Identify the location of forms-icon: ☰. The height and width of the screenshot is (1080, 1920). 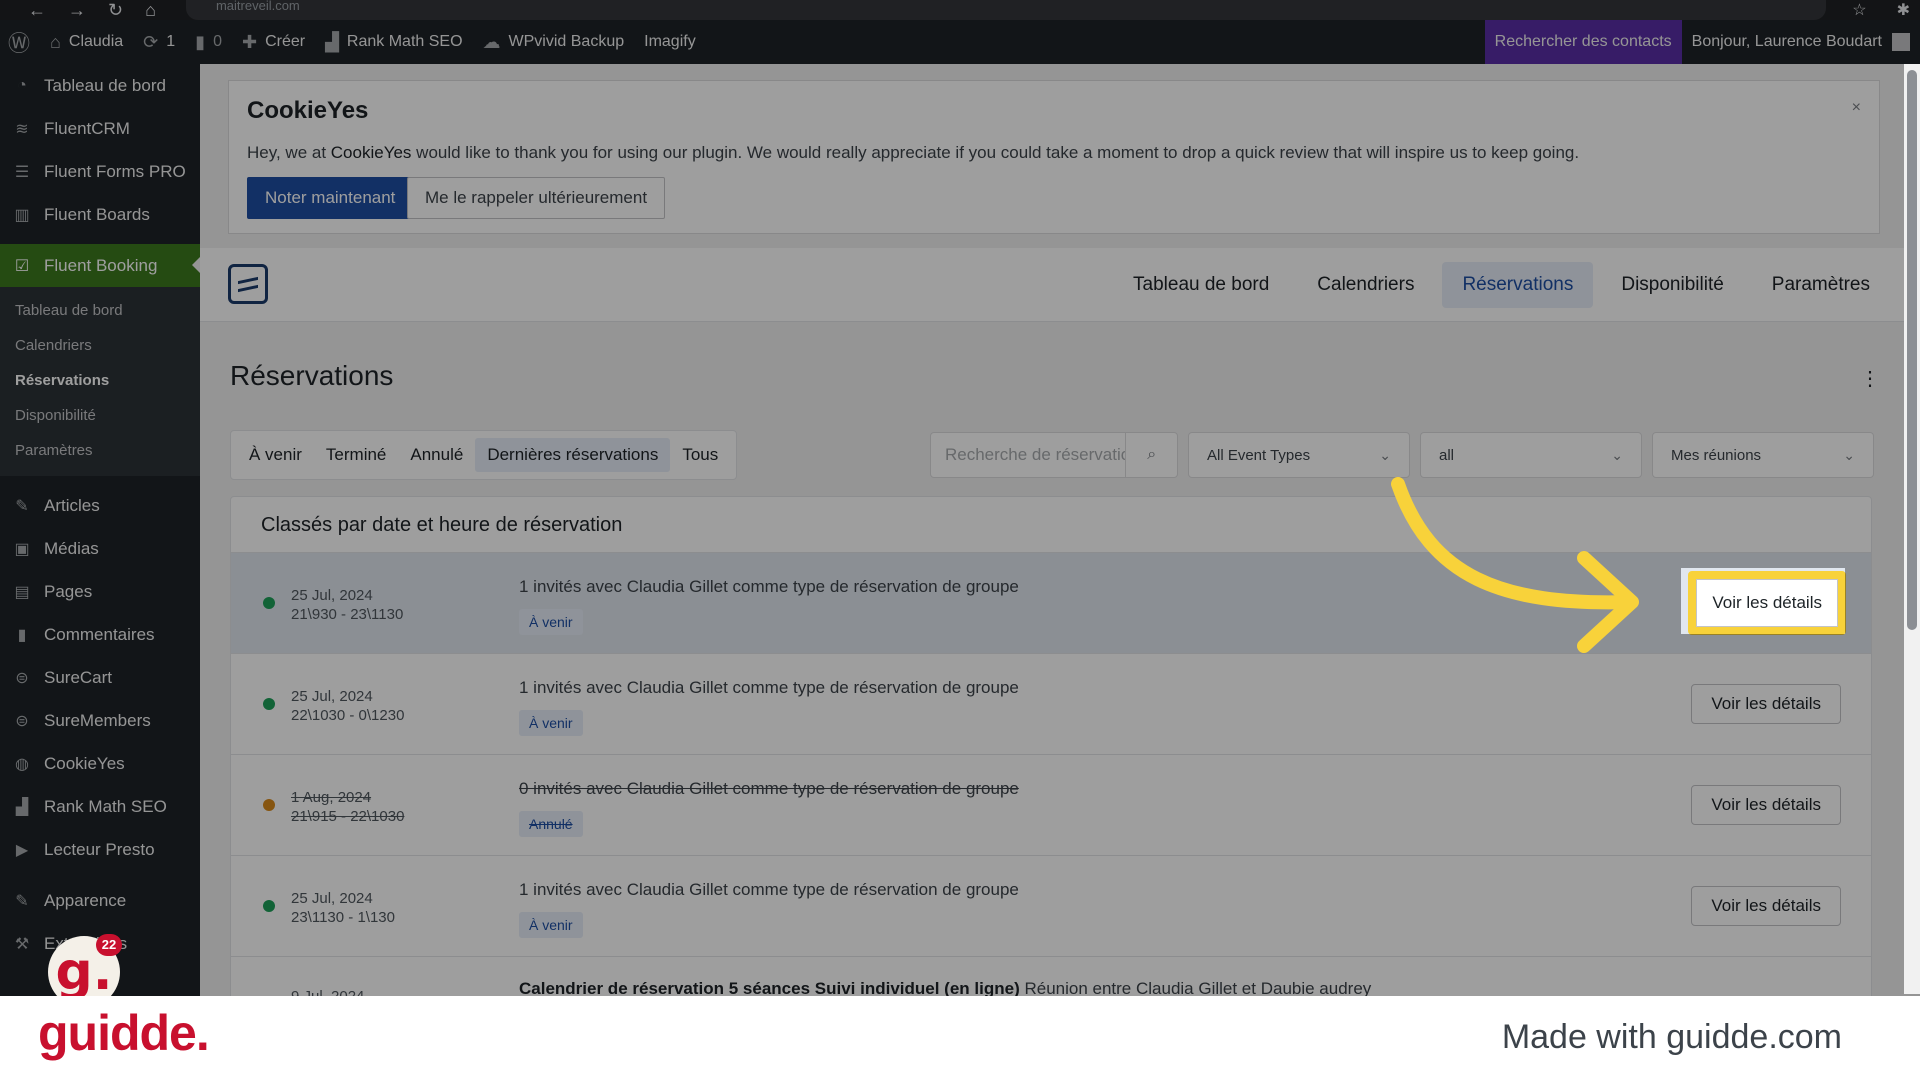
(22, 172).